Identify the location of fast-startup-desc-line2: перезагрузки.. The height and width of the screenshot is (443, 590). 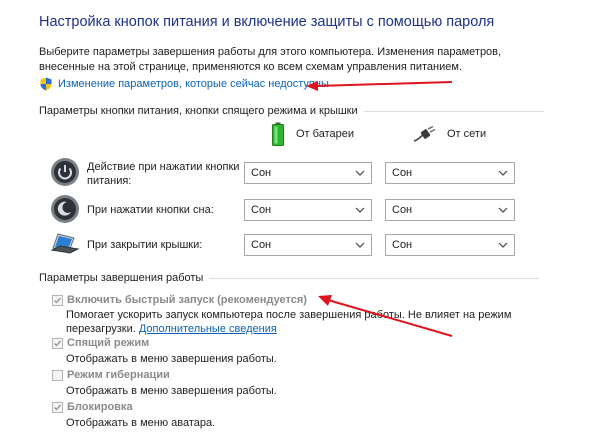
(101, 329).